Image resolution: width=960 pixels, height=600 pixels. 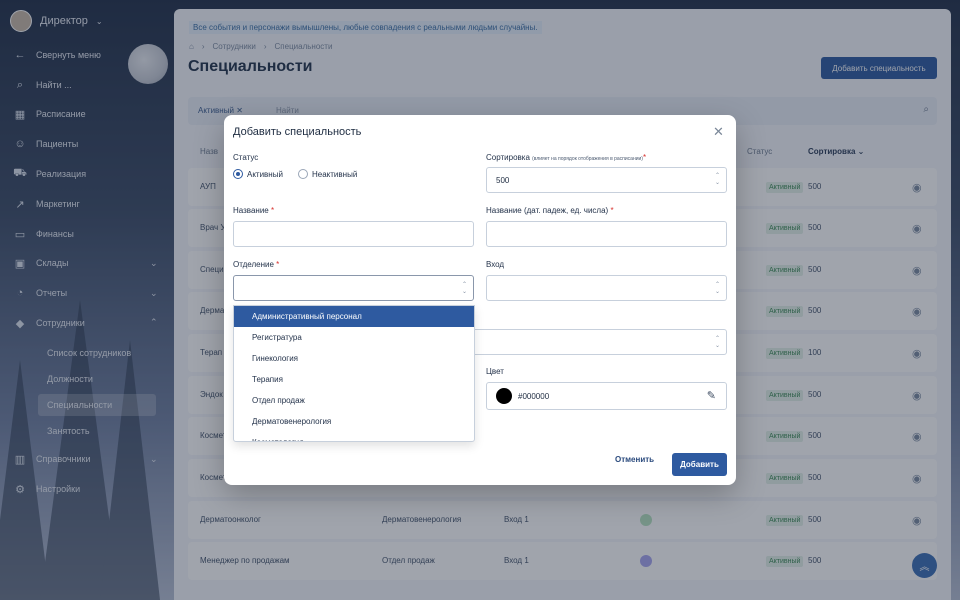 I want to click on dropdown-option: Регистратура, so click(x=354, y=337).